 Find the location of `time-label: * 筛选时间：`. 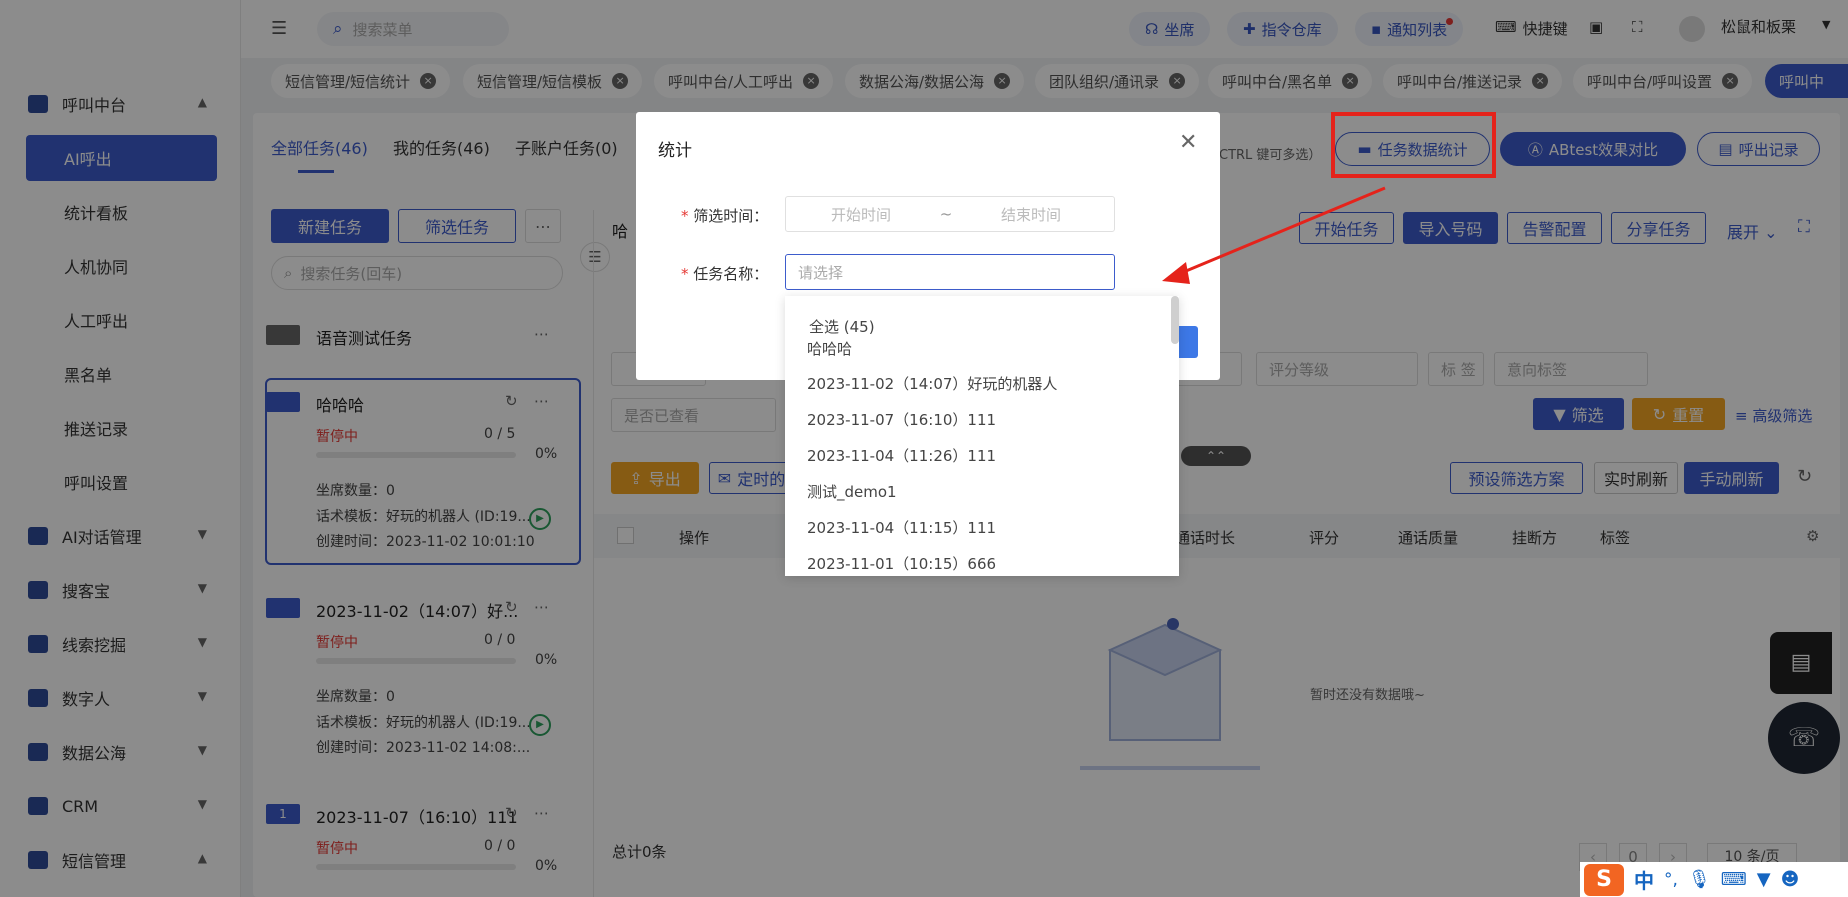

time-label: * 筛选时间： is located at coordinates (725, 216).